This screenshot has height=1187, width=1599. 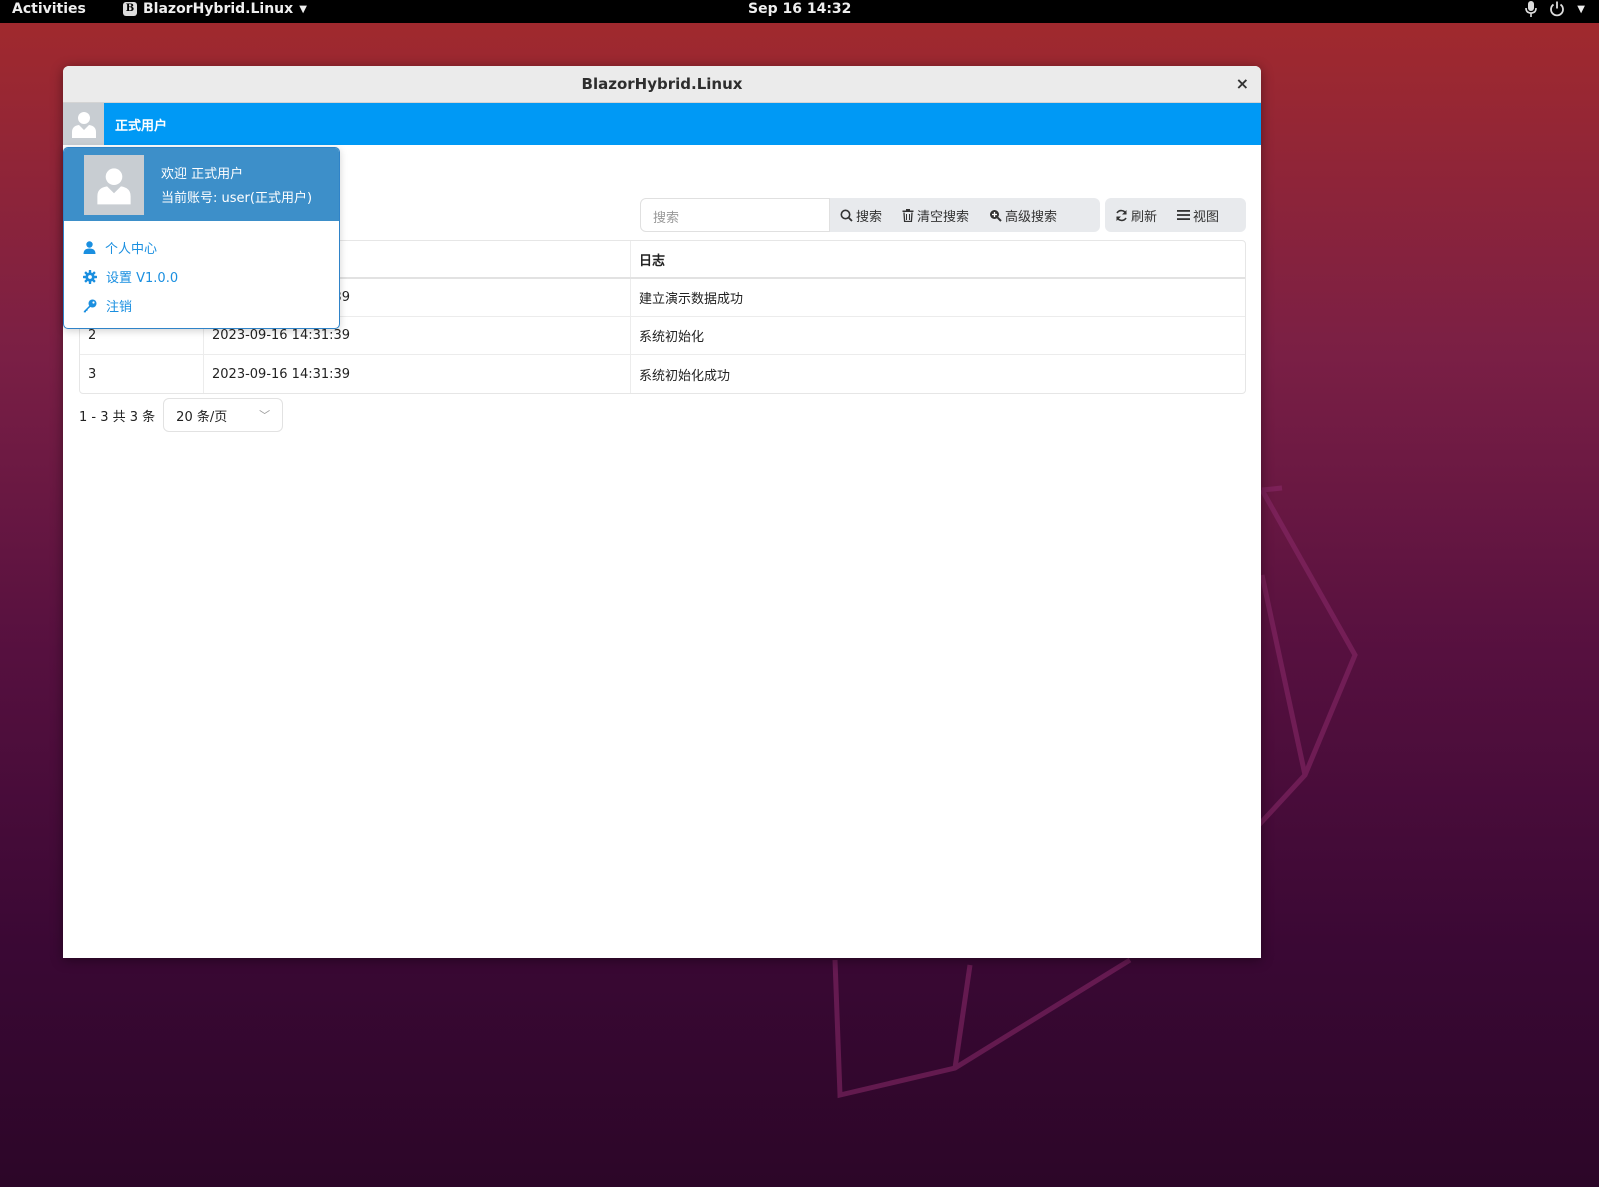 I want to click on table-row: 3 2023-09-16 14:31:39 系统初始化成功, so click(x=662, y=374).